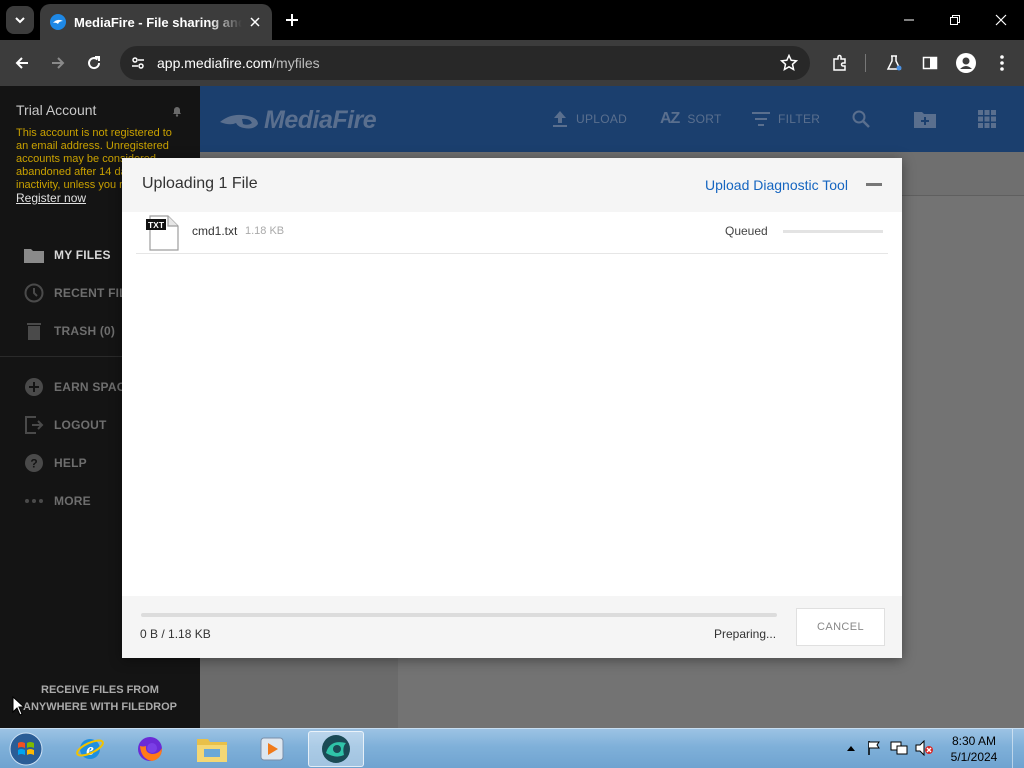 Image resolution: width=1024 pixels, height=768 pixels. I want to click on url-text: app.mediafire.com/myfiles, so click(238, 63).